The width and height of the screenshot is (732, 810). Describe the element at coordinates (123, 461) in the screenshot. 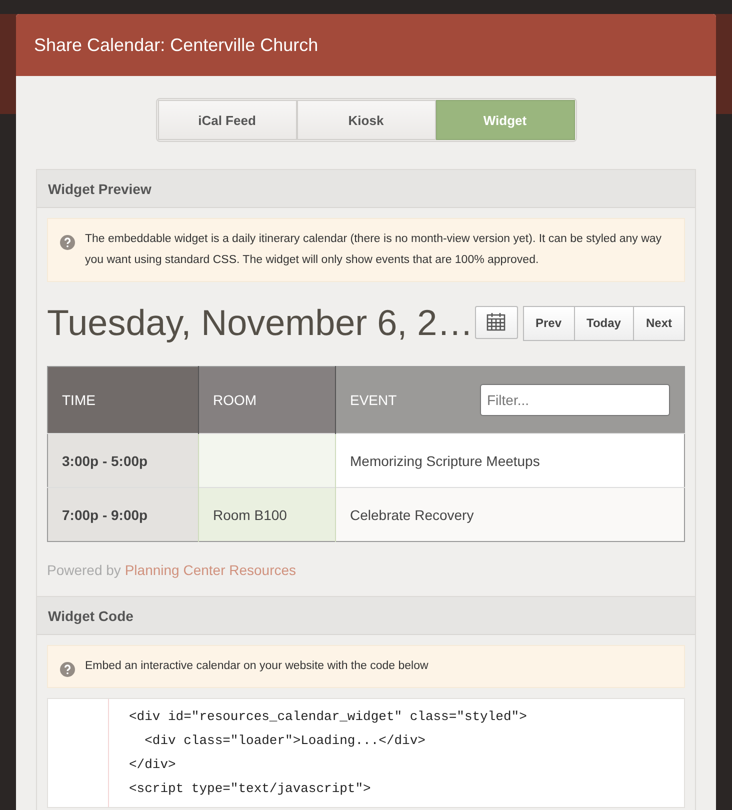

I see `time-cell: 3:00p - 5:00p` at that location.